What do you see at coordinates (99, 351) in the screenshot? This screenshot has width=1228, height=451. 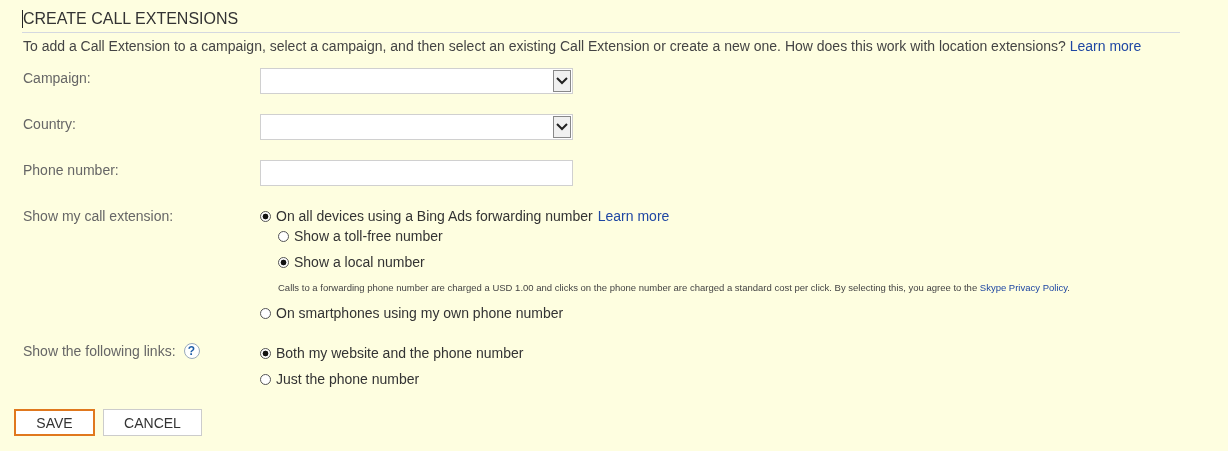 I see `field-label: Show the following links:` at bounding box center [99, 351].